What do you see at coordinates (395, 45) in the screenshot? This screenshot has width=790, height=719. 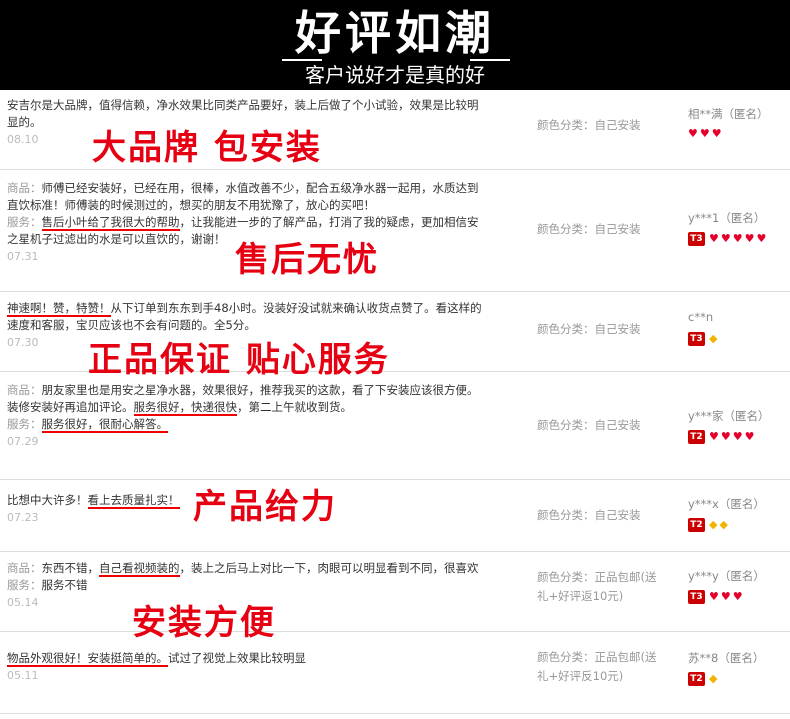 I see `header-banner: 好评如潮 客户说好才是真的好` at bounding box center [395, 45].